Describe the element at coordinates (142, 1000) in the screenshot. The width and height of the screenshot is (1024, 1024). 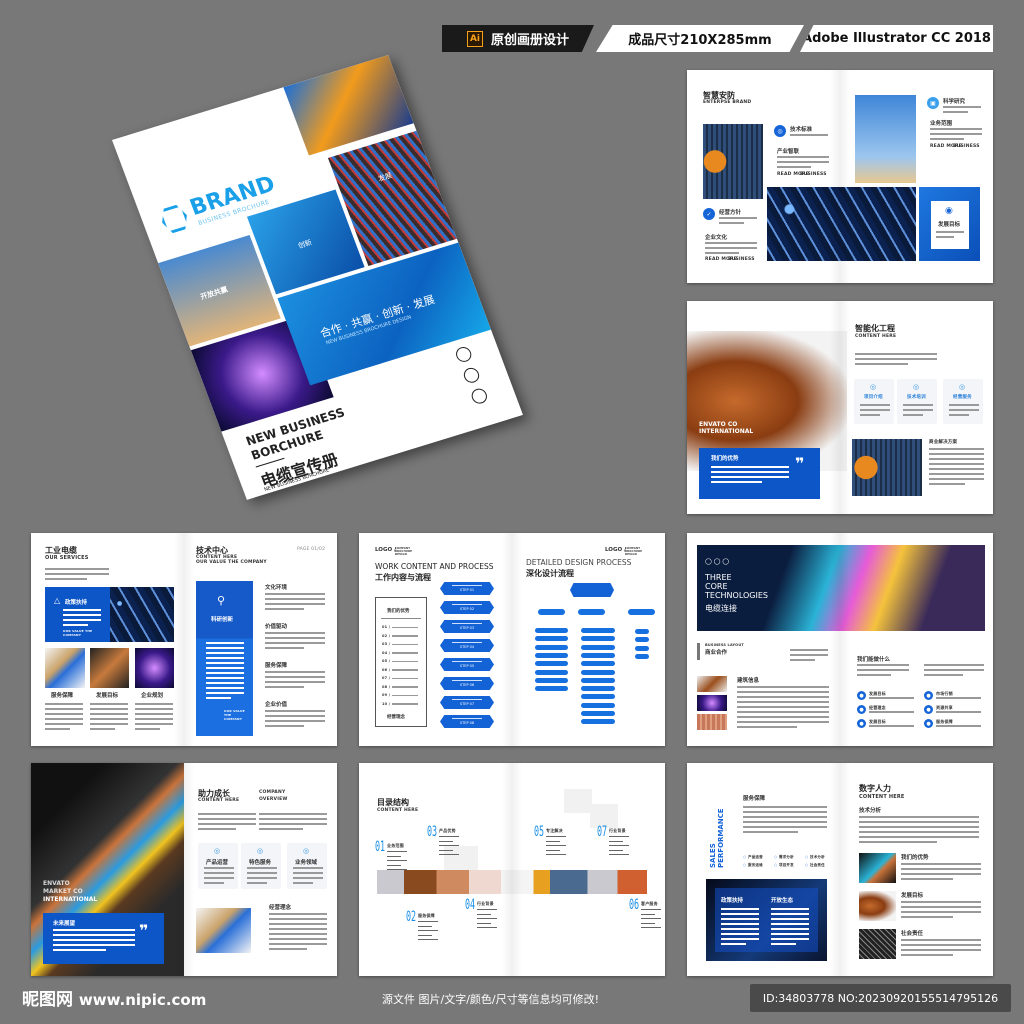
I see `logo-url: www.nipic.com` at that location.